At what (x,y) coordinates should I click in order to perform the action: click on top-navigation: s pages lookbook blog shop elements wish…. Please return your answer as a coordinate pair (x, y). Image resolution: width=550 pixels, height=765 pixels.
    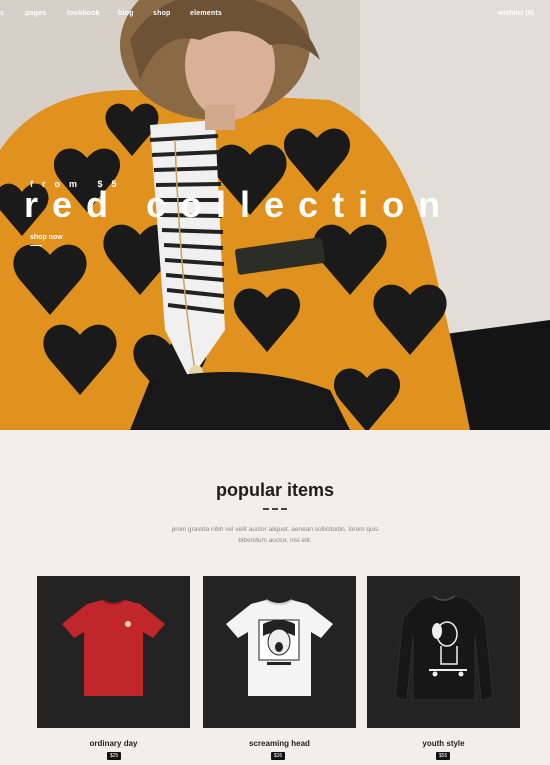
    Looking at the image, I should click on (275, 18).